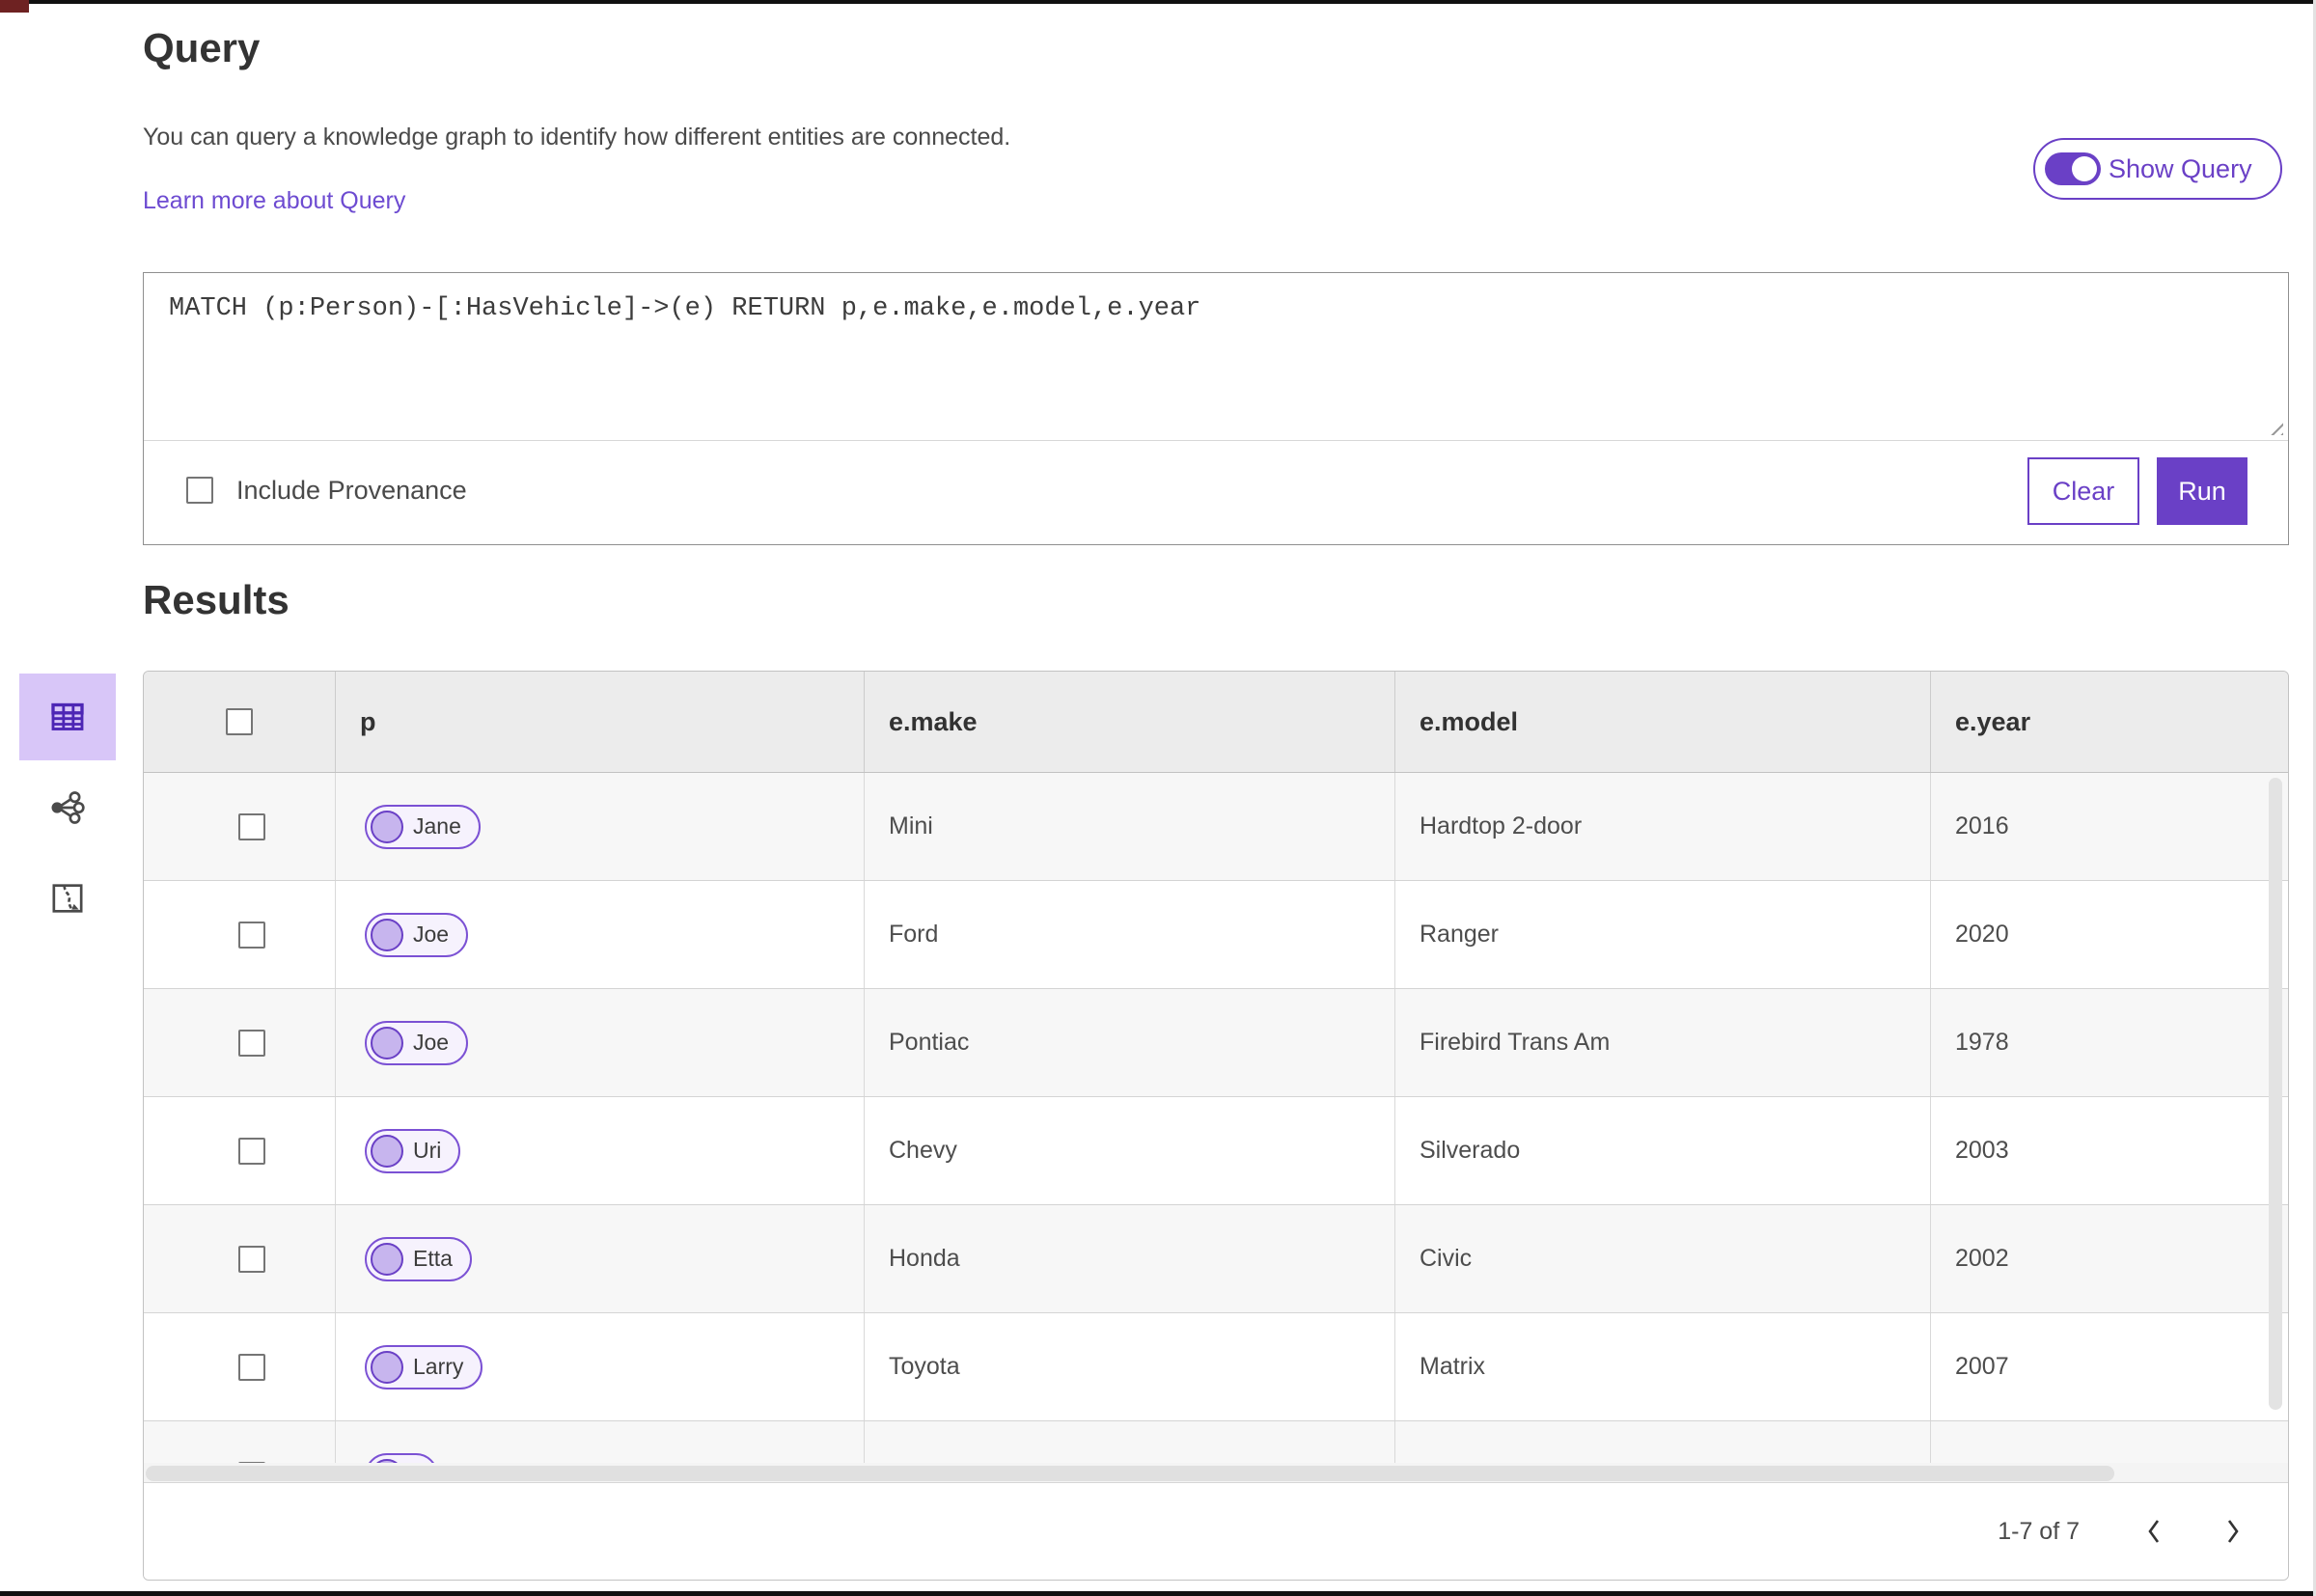 The height and width of the screenshot is (1596, 2316). I want to click on divider, so click(1216, 441).